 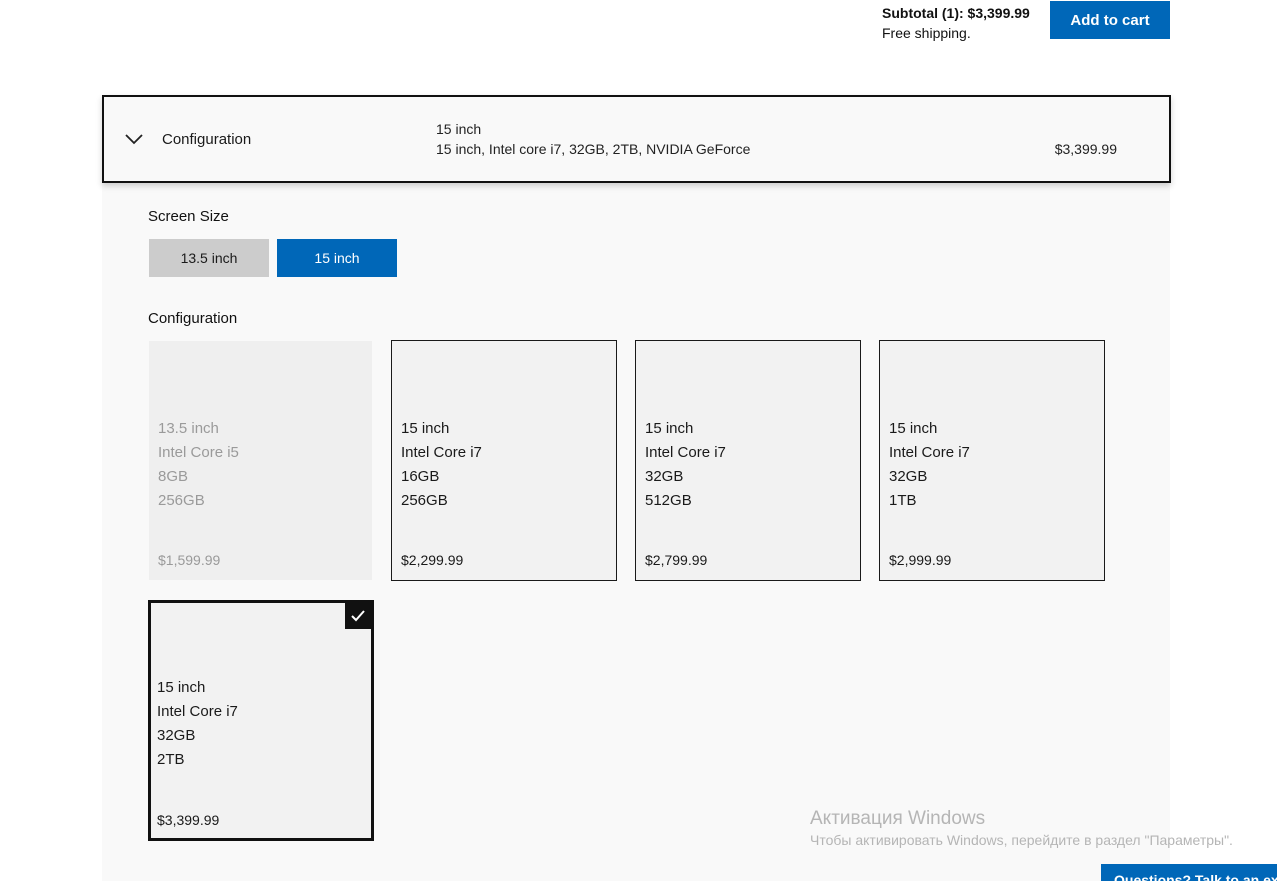 What do you see at coordinates (188, 428) in the screenshot?
I see `card-size: 13.5 inch` at bounding box center [188, 428].